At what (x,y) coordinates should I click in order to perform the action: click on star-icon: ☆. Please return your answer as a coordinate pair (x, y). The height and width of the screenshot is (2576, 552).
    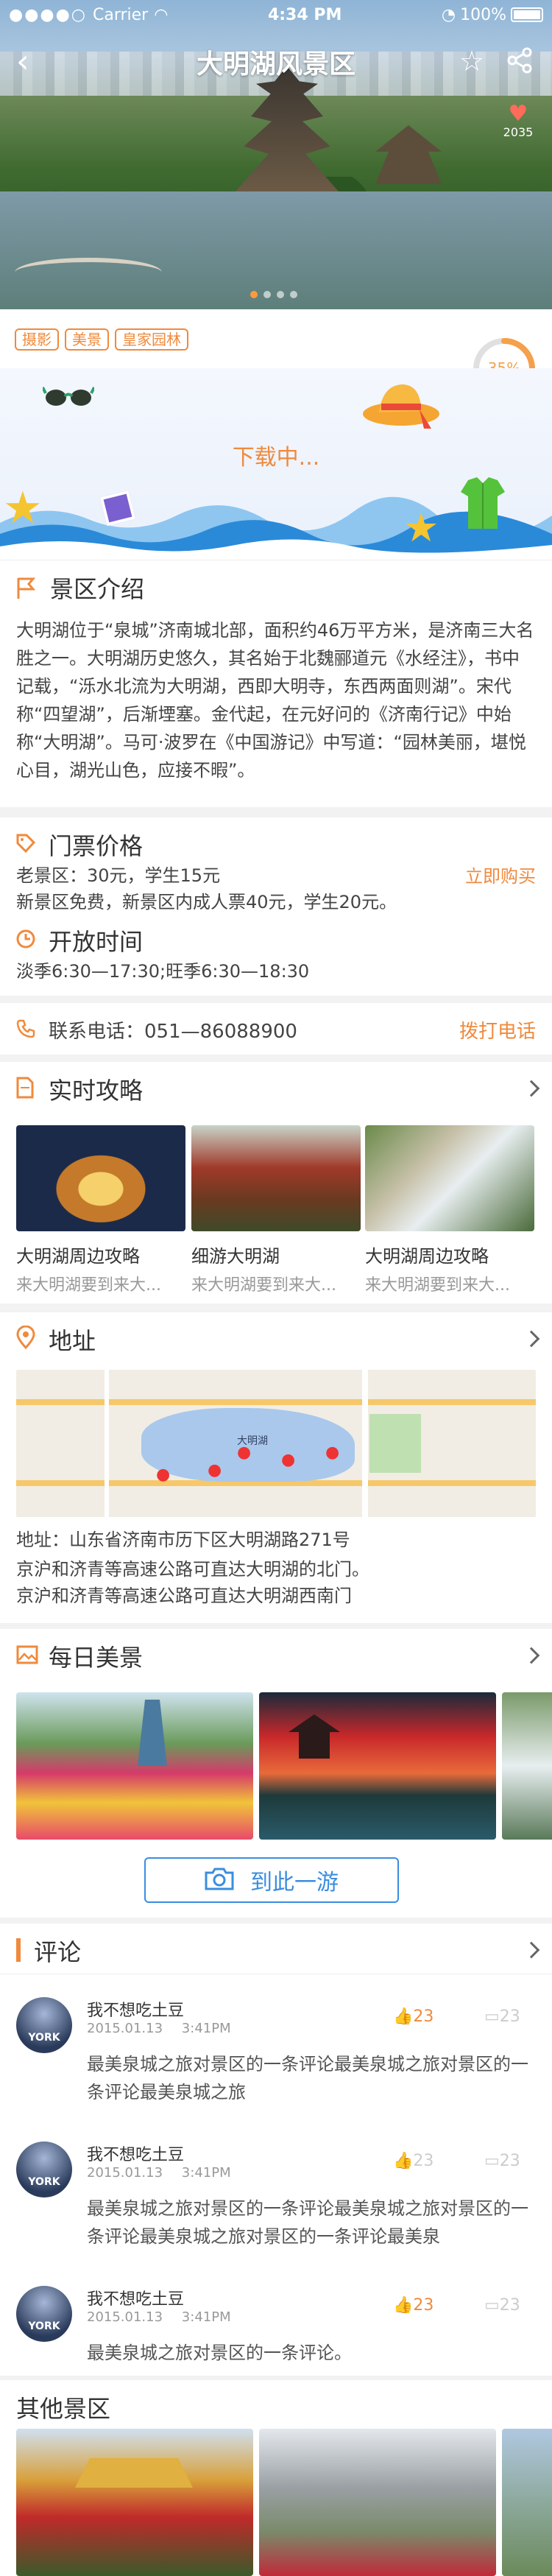
    Looking at the image, I should click on (471, 61).